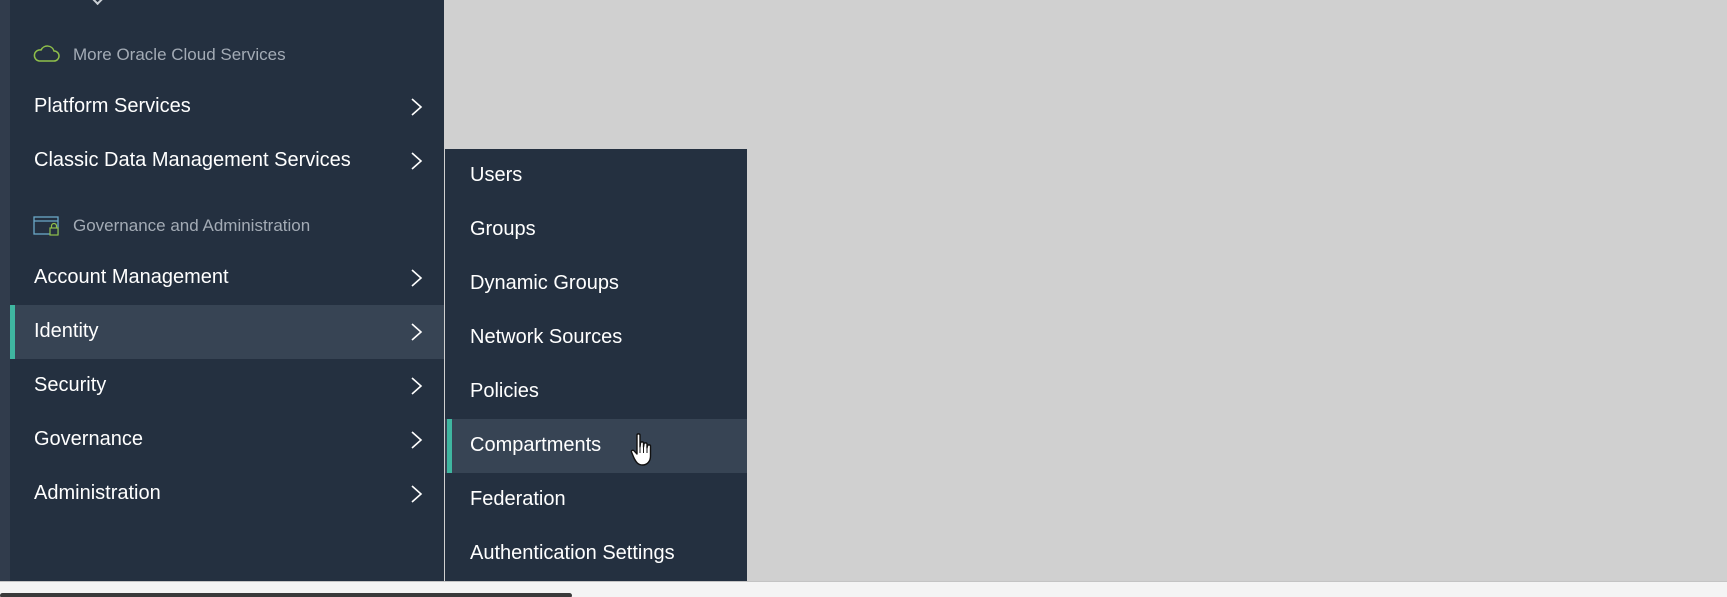  I want to click on collapse-caret-icon, so click(99, 3).